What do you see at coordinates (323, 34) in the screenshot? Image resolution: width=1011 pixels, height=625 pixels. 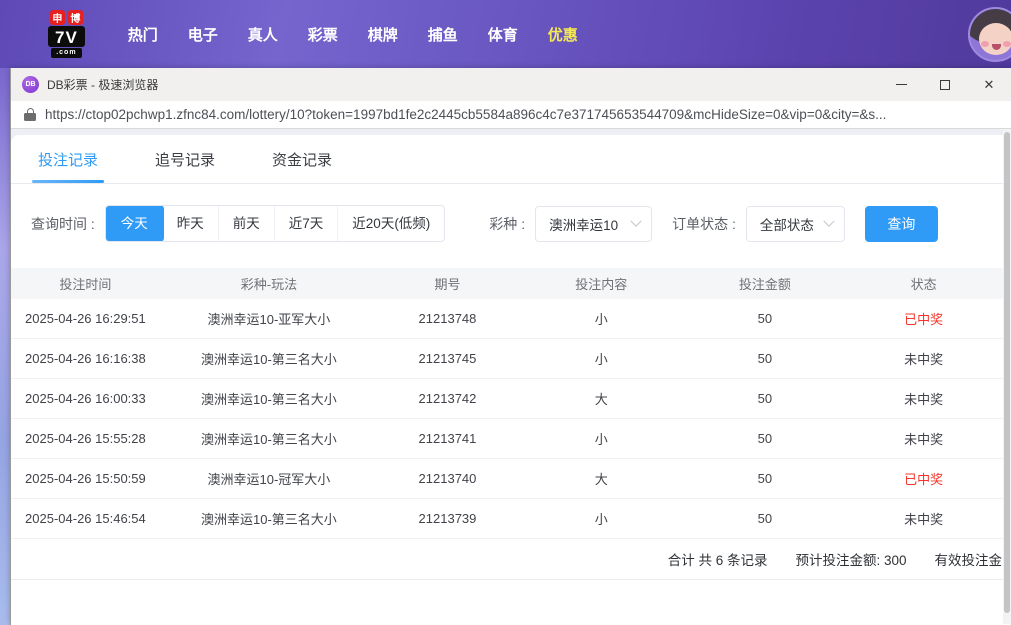 I see `nav-item-lottery: 彩票` at bounding box center [323, 34].